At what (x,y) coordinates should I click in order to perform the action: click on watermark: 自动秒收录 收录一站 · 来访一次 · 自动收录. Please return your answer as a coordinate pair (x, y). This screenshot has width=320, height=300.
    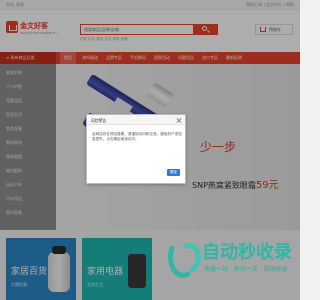
    Looking at the image, I should click on (231, 261).